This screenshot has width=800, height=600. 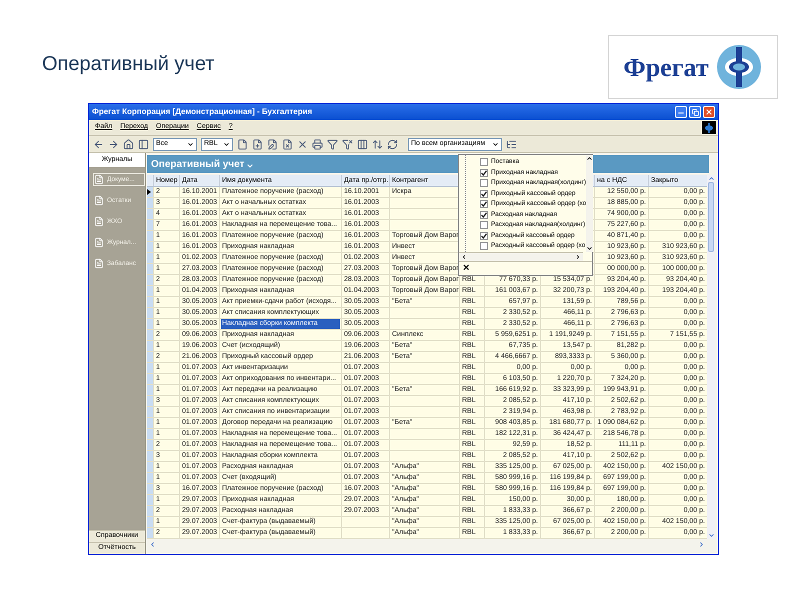 What do you see at coordinates (362, 144) in the screenshot?
I see `columns-icon` at bounding box center [362, 144].